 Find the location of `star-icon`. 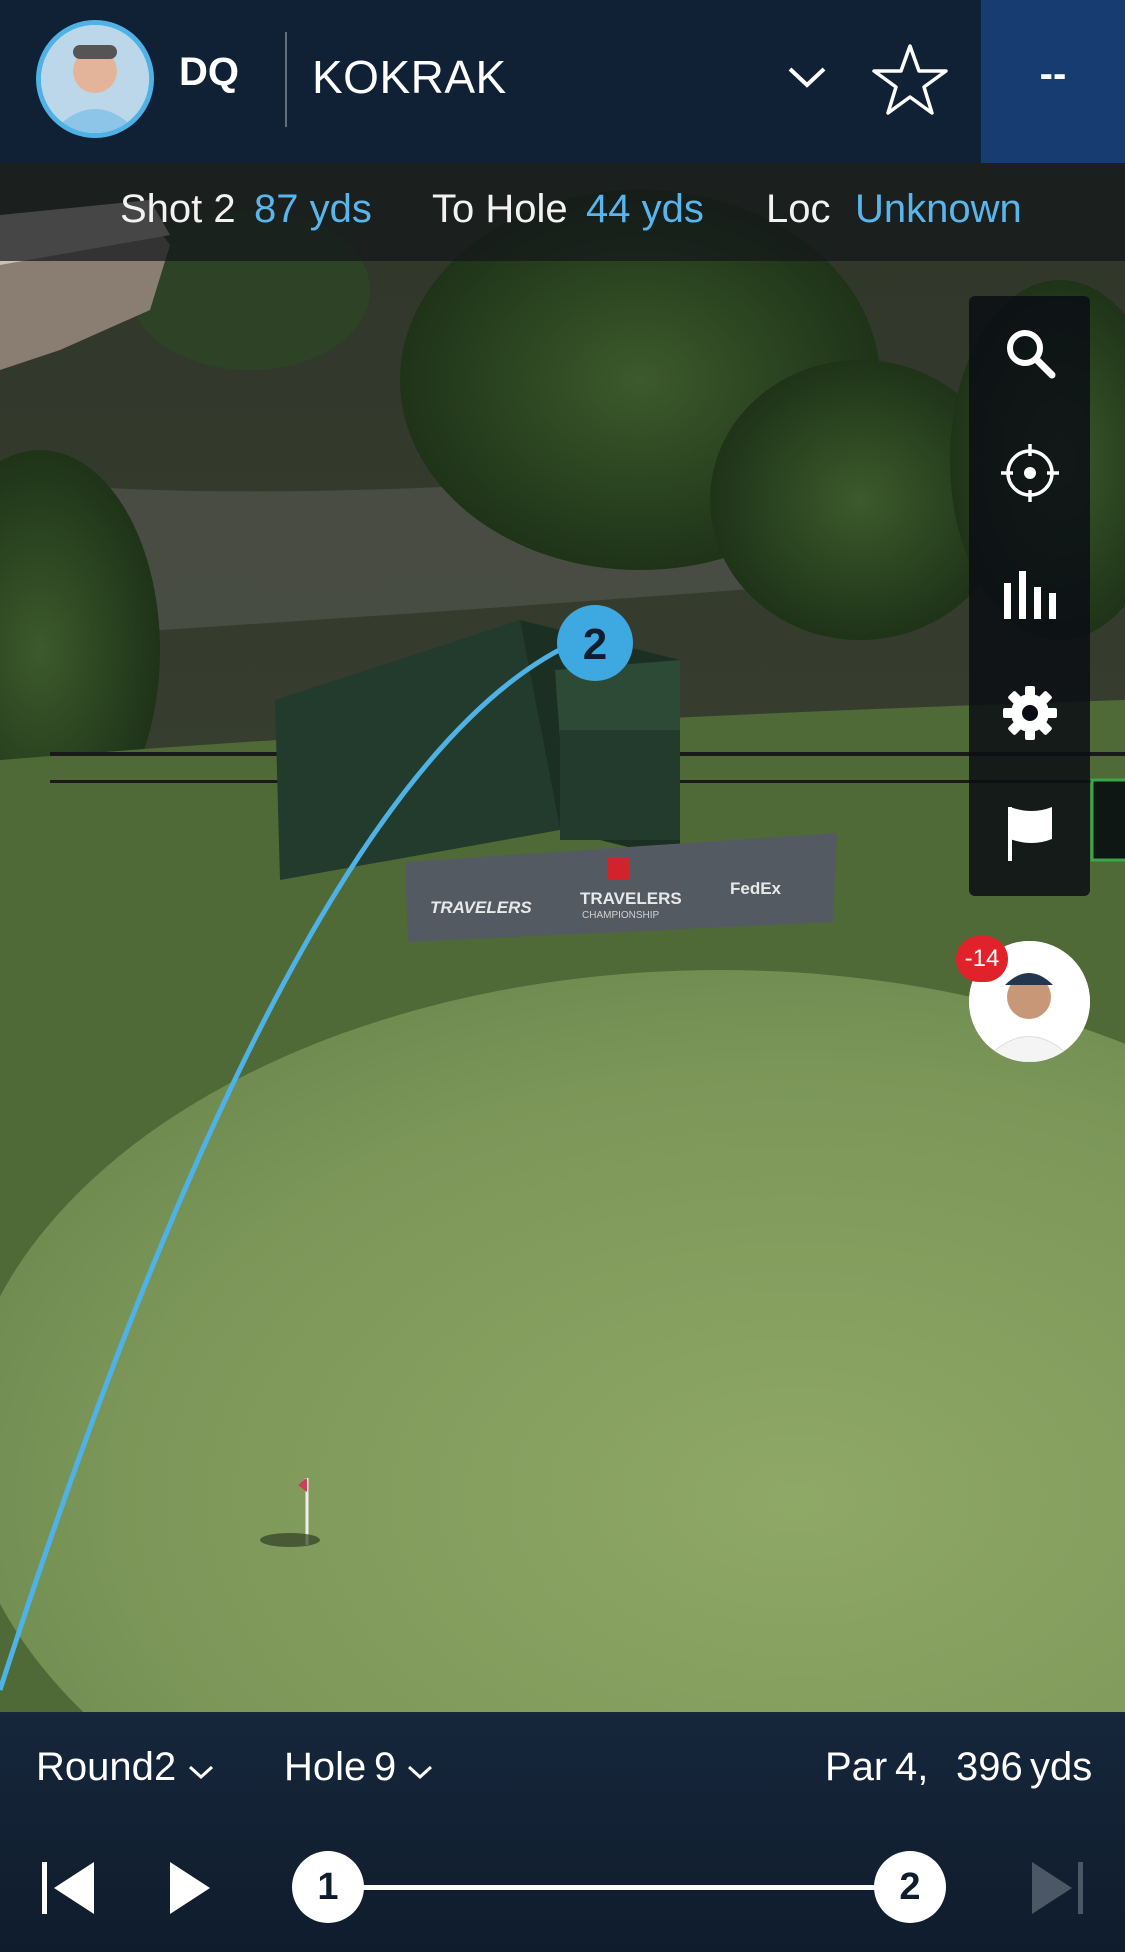

star-icon is located at coordinates (910, 80).